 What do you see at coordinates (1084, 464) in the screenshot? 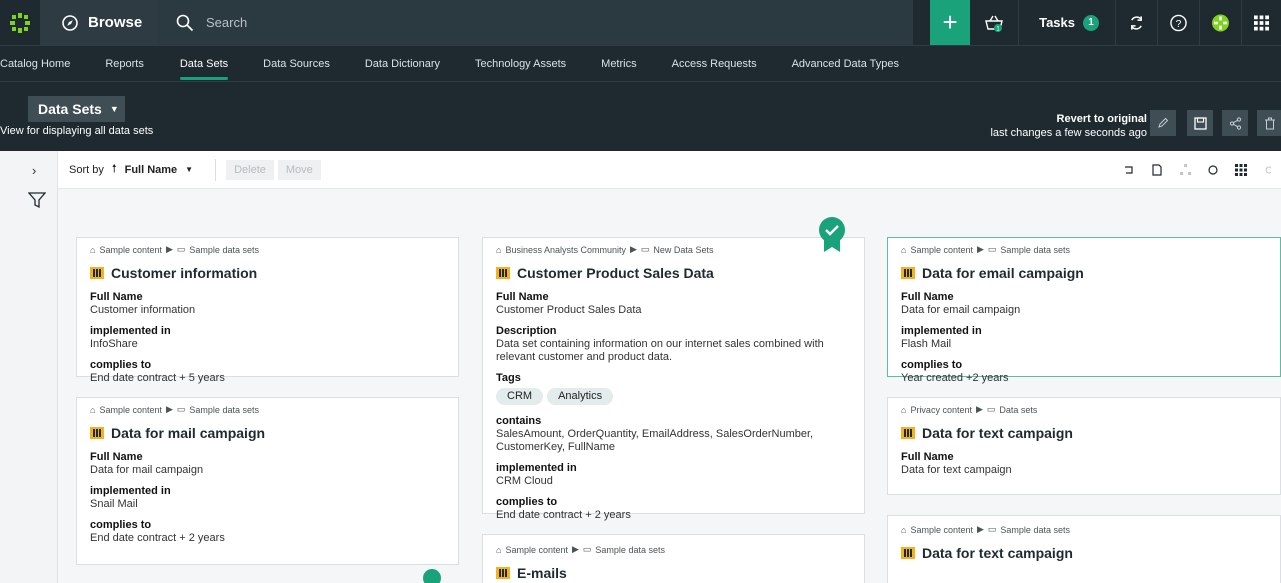
I see `field-full-name: Full Name Data for text campaign` at bounding box center [1084, 464].